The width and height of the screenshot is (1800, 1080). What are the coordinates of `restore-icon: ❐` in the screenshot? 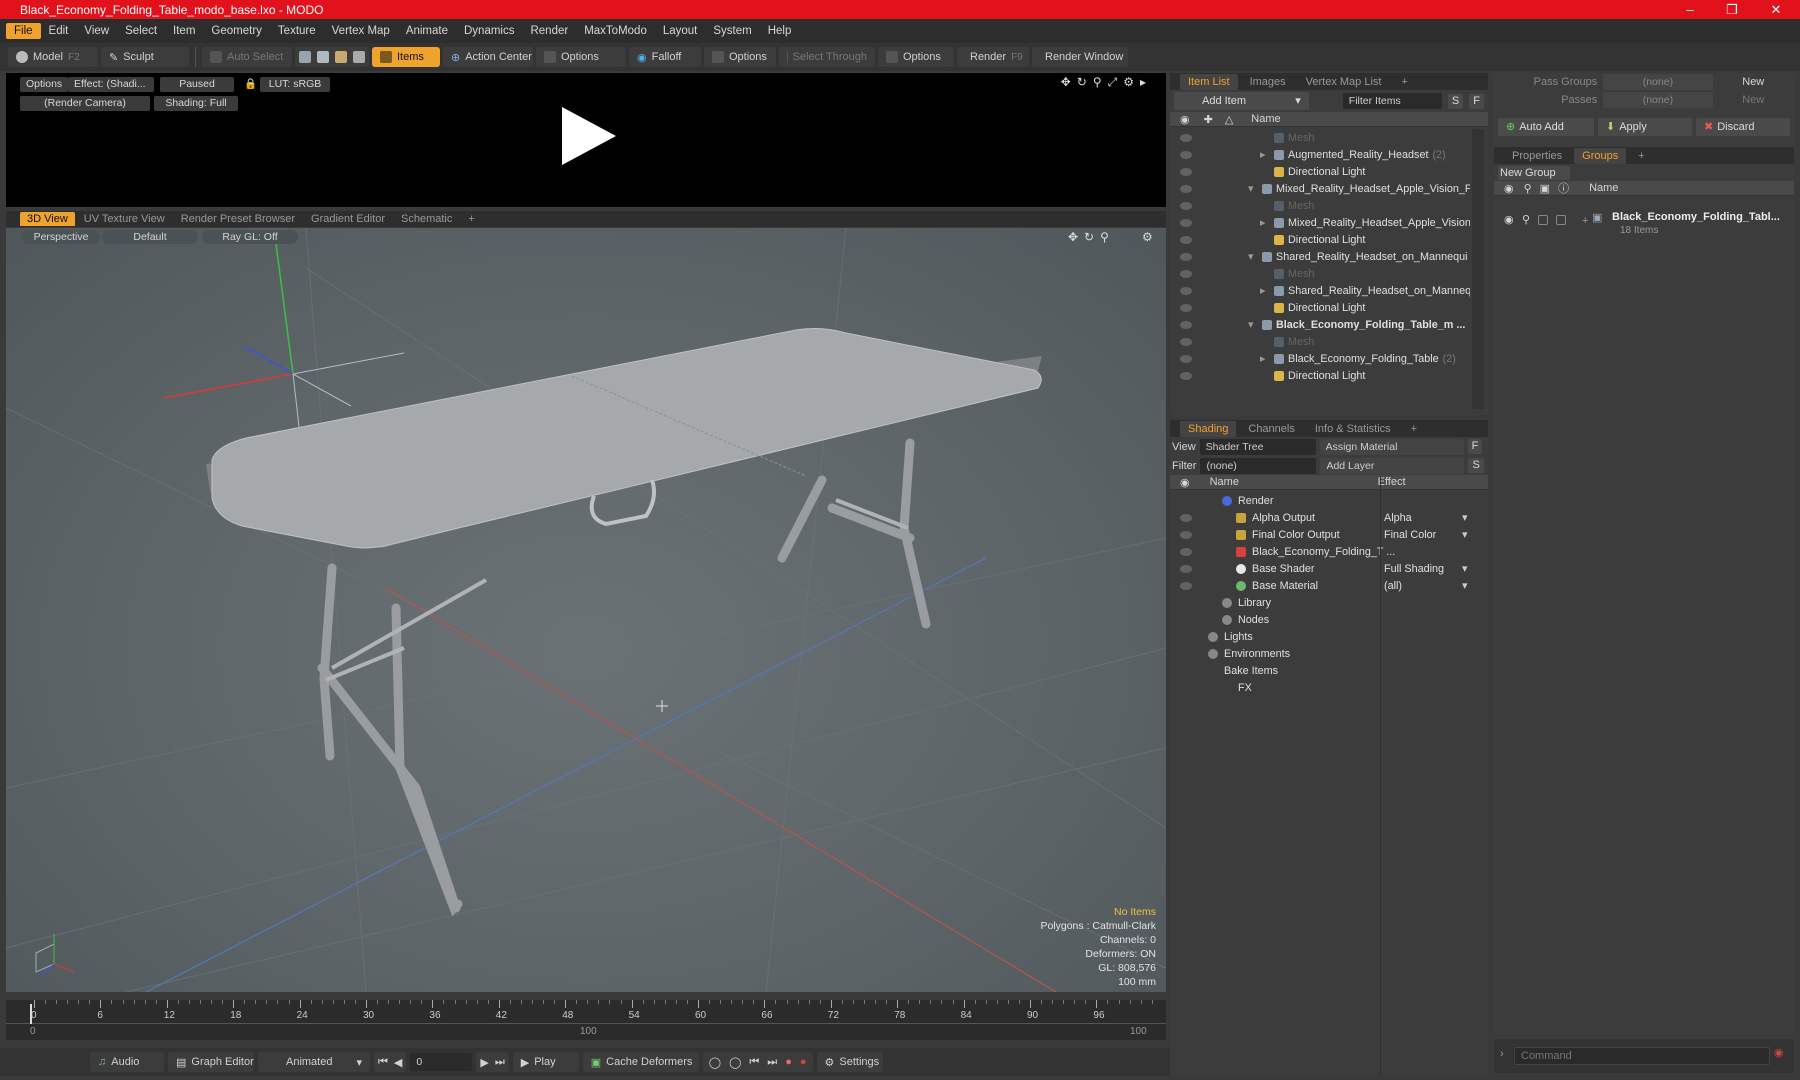 It's located at (1732, 9).